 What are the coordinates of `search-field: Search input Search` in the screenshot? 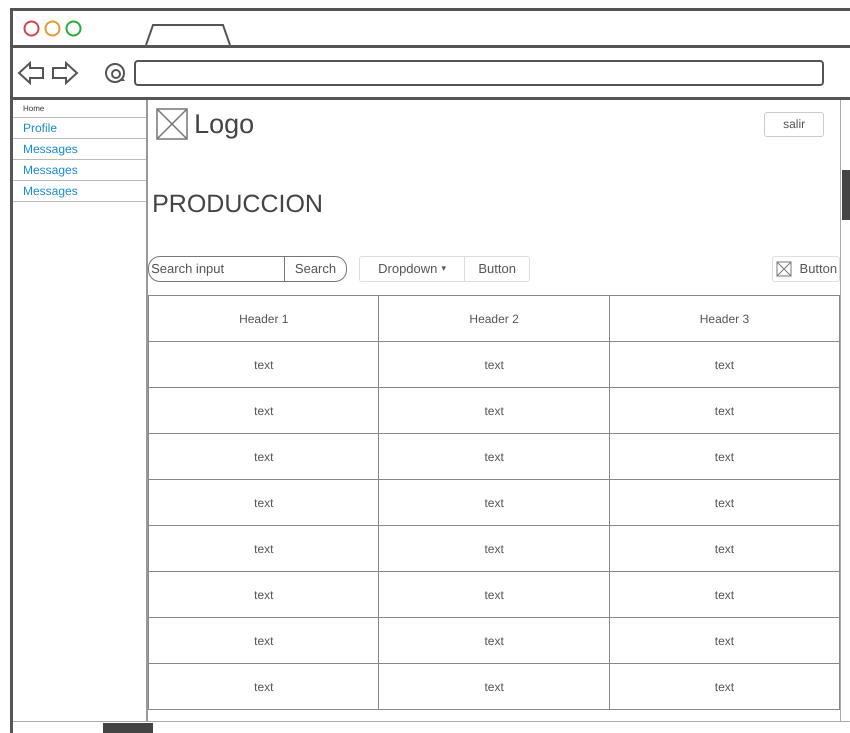 It's located at (248, 269).